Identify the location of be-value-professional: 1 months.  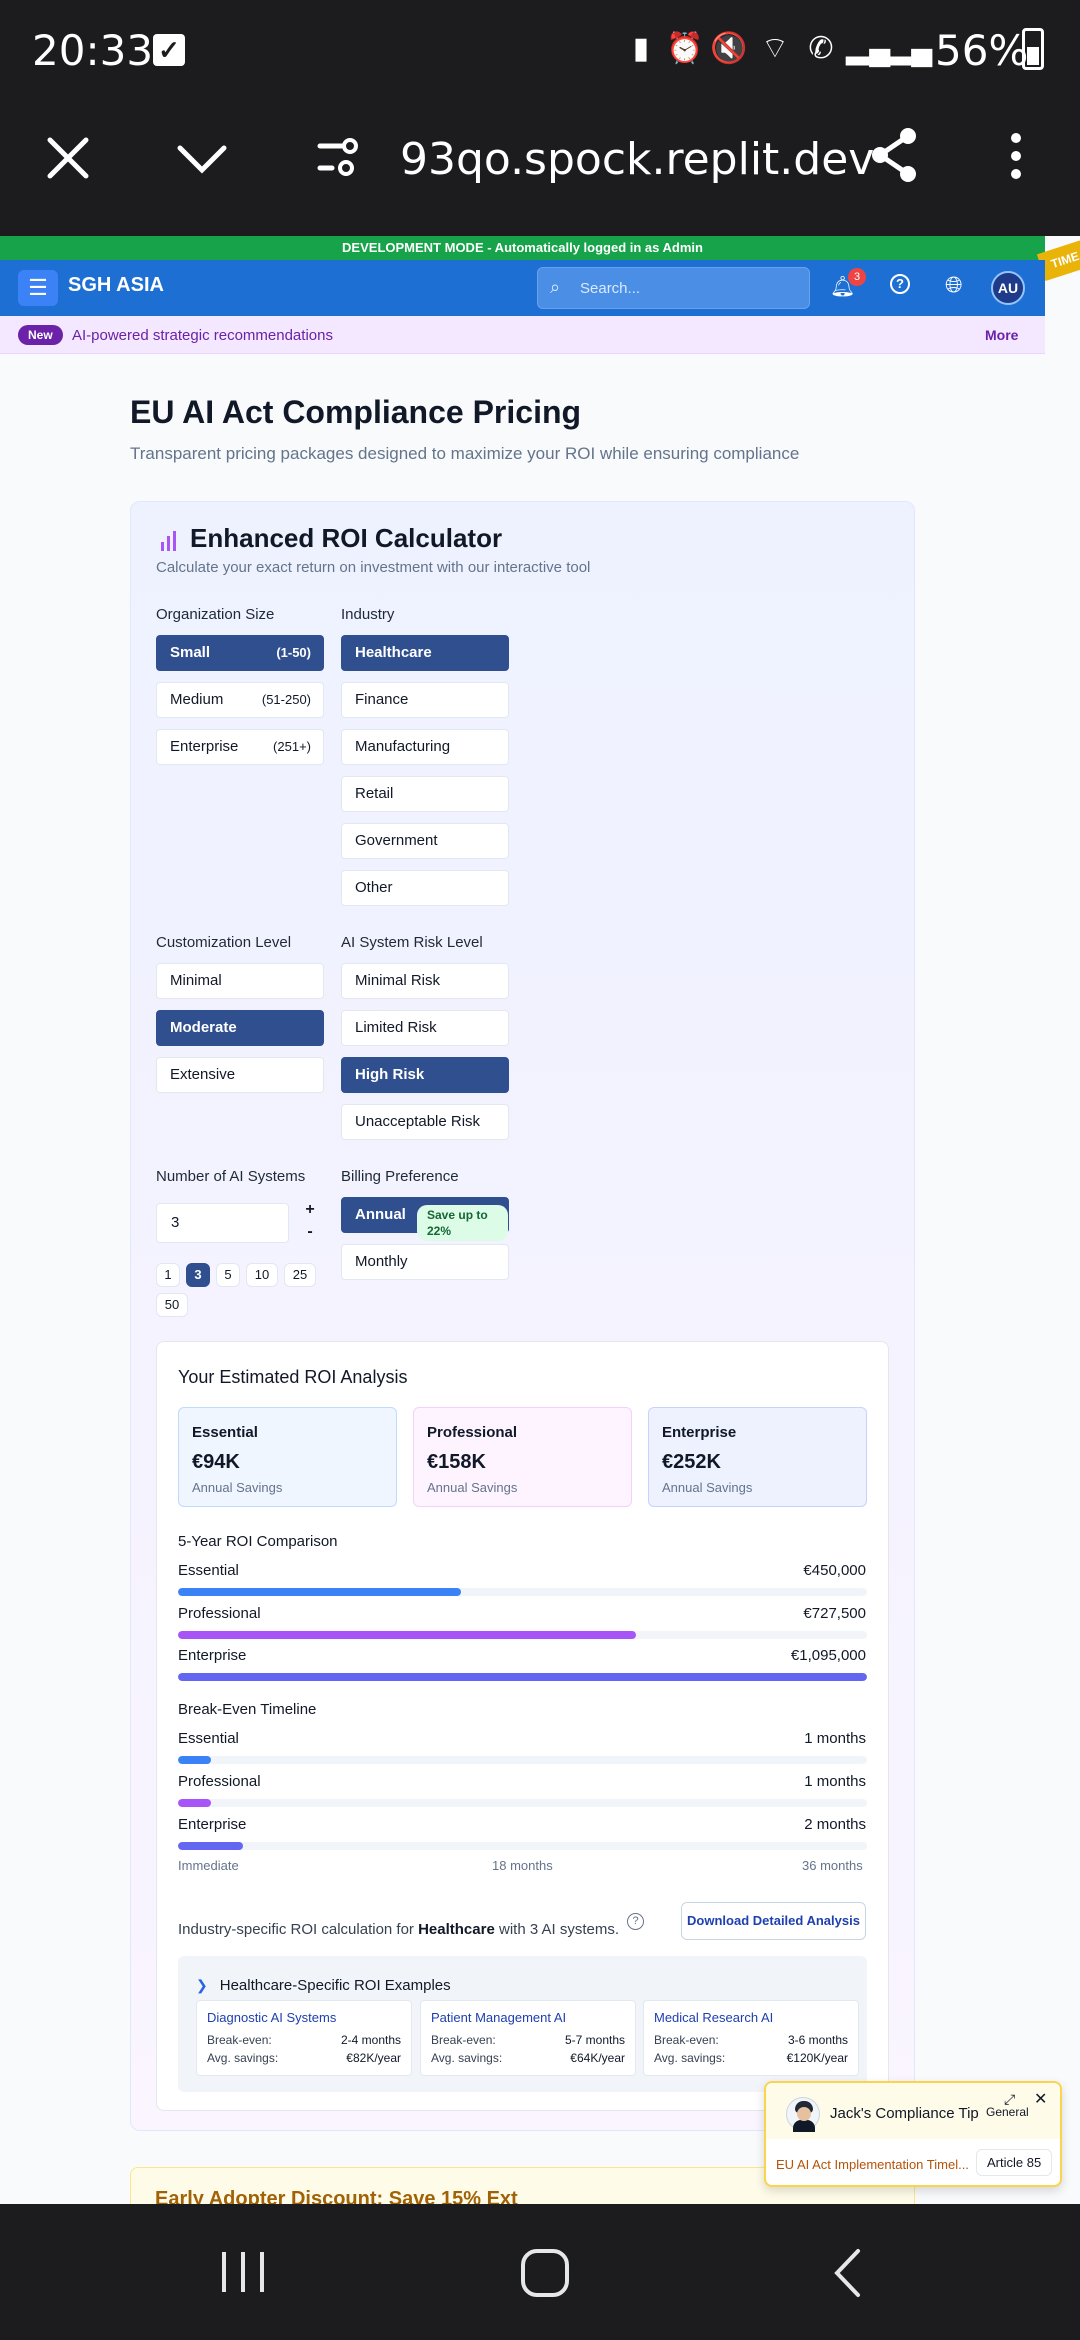
(835, 1781).